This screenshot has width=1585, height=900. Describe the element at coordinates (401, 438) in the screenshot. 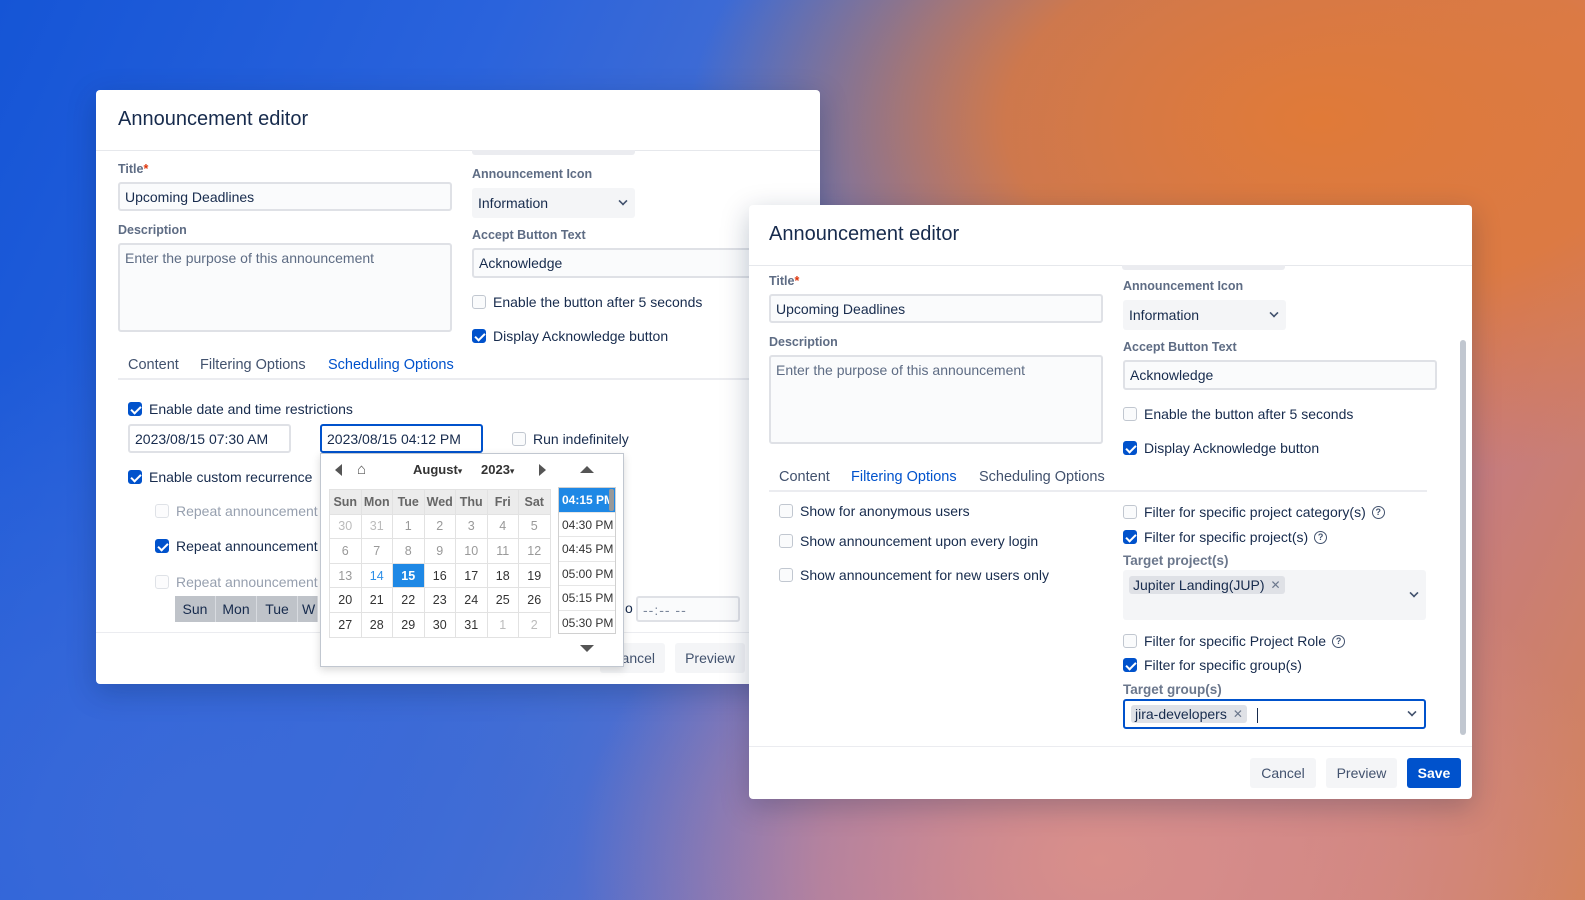

I see `end-date-input: 2023/08/15 04:12 PM` at that location.